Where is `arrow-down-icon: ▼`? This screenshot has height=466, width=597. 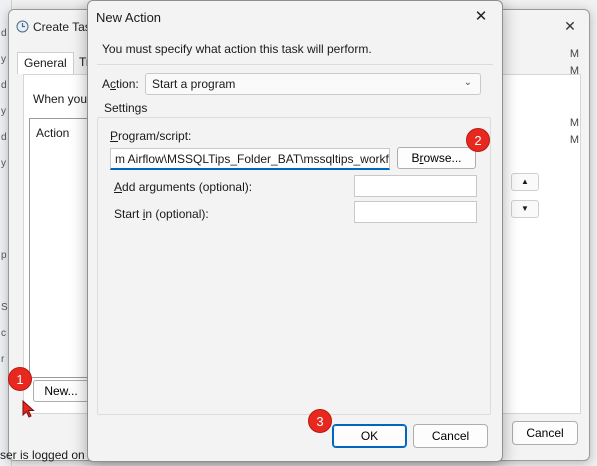 arrow-down-icon: ▼ is located at coordinates (525, 208).